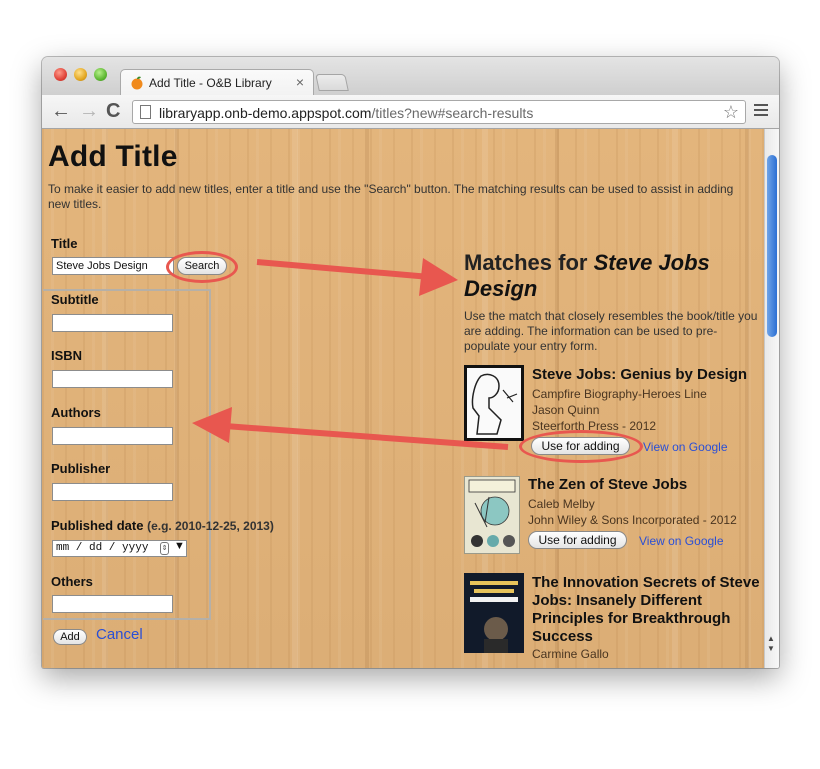  Describe the element at coordinates (60, 74) in the screenshot. I see `close-window-button` at that location.